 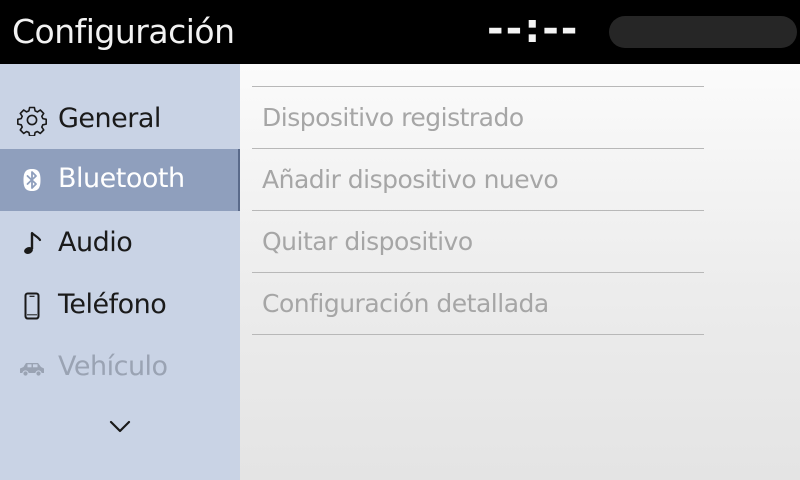 What do you see at coordinates (32, 180) in the screenshot?
I see `bluetooth-icon` at bounding box center [32, 180].